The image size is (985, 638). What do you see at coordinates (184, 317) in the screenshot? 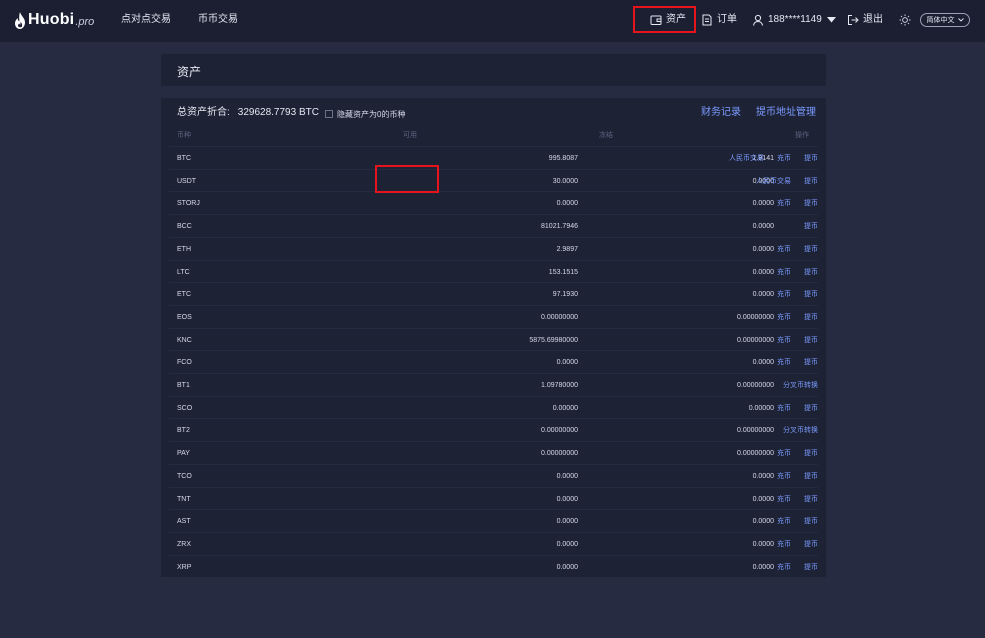
I see `row-symbol: EOS` at bounding box center [184, 317].